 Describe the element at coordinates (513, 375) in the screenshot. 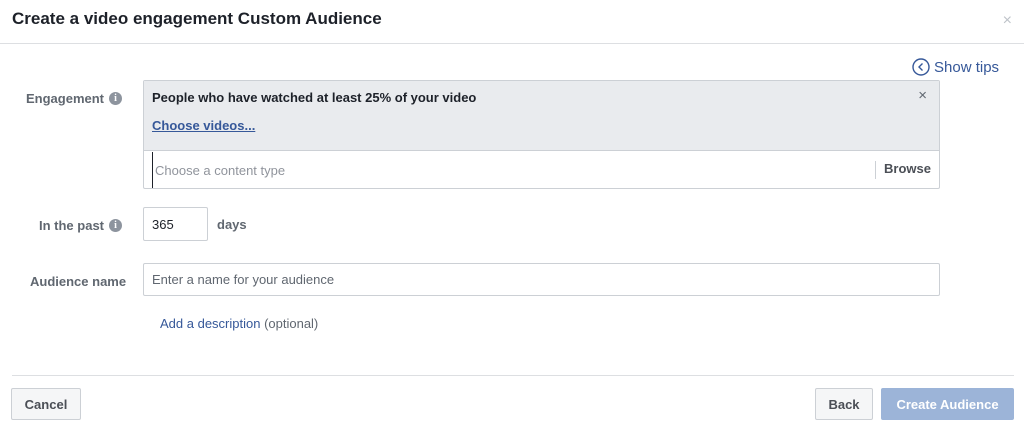

I see `footer-divider` at that location.